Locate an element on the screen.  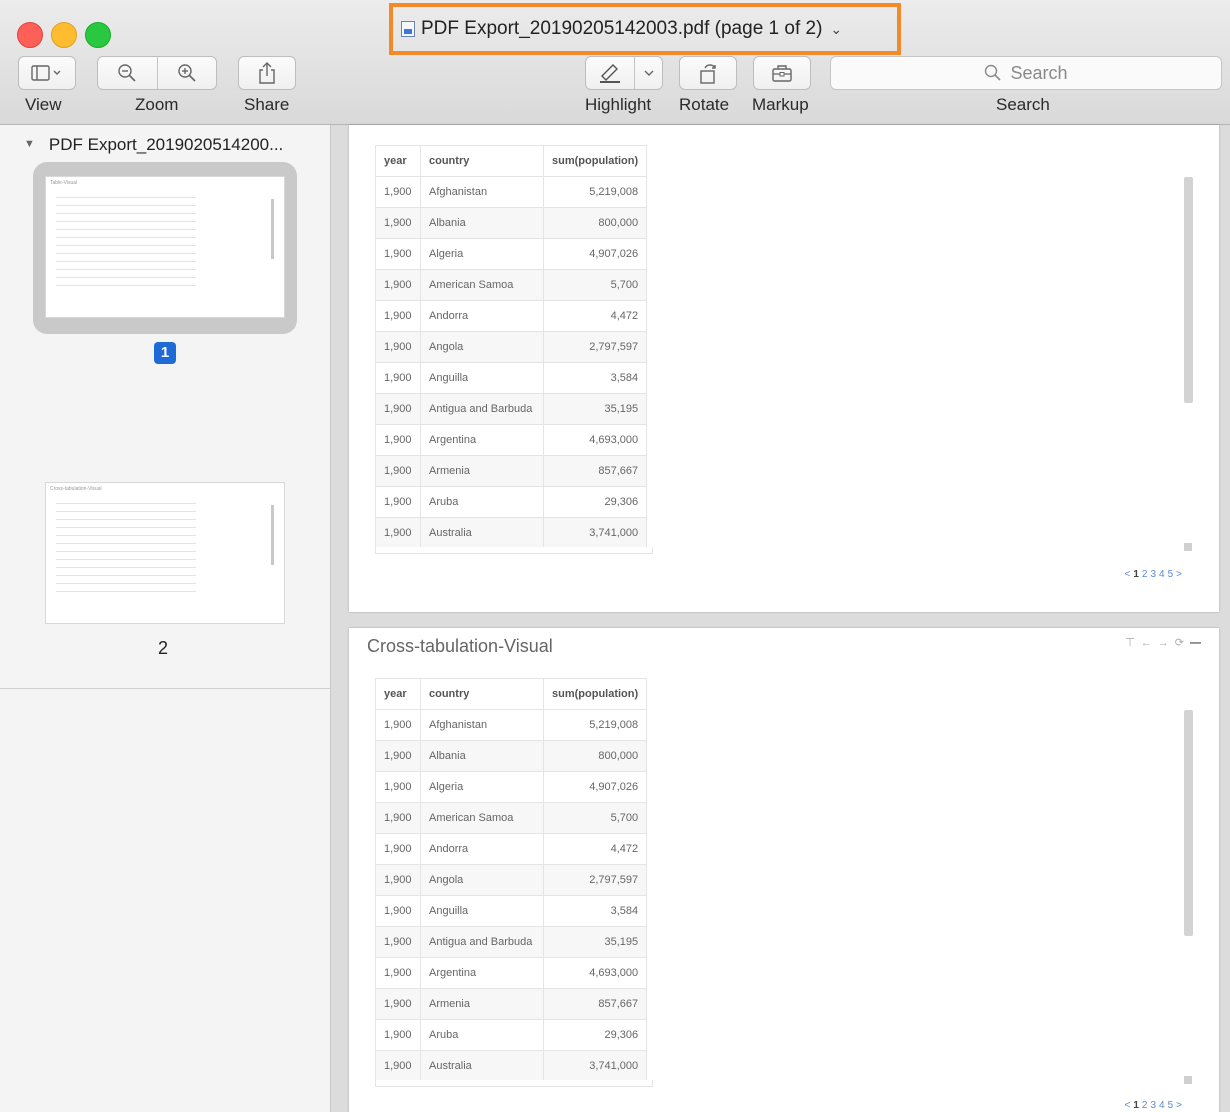
search-field: Search is located at coordinates (1026, 73).